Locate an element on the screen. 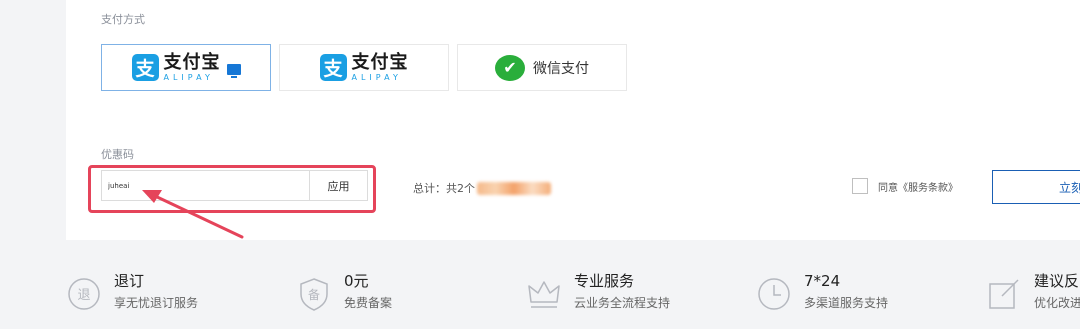 The image size is (1080, 329). feature-subtitle: 优化改进 is located at coordinates (1057, 303).